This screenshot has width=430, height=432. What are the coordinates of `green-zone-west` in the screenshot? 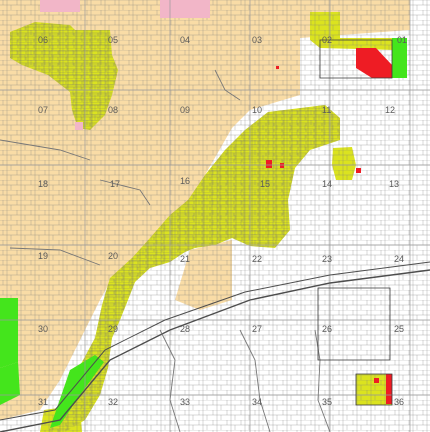 It's located at (9, 333).